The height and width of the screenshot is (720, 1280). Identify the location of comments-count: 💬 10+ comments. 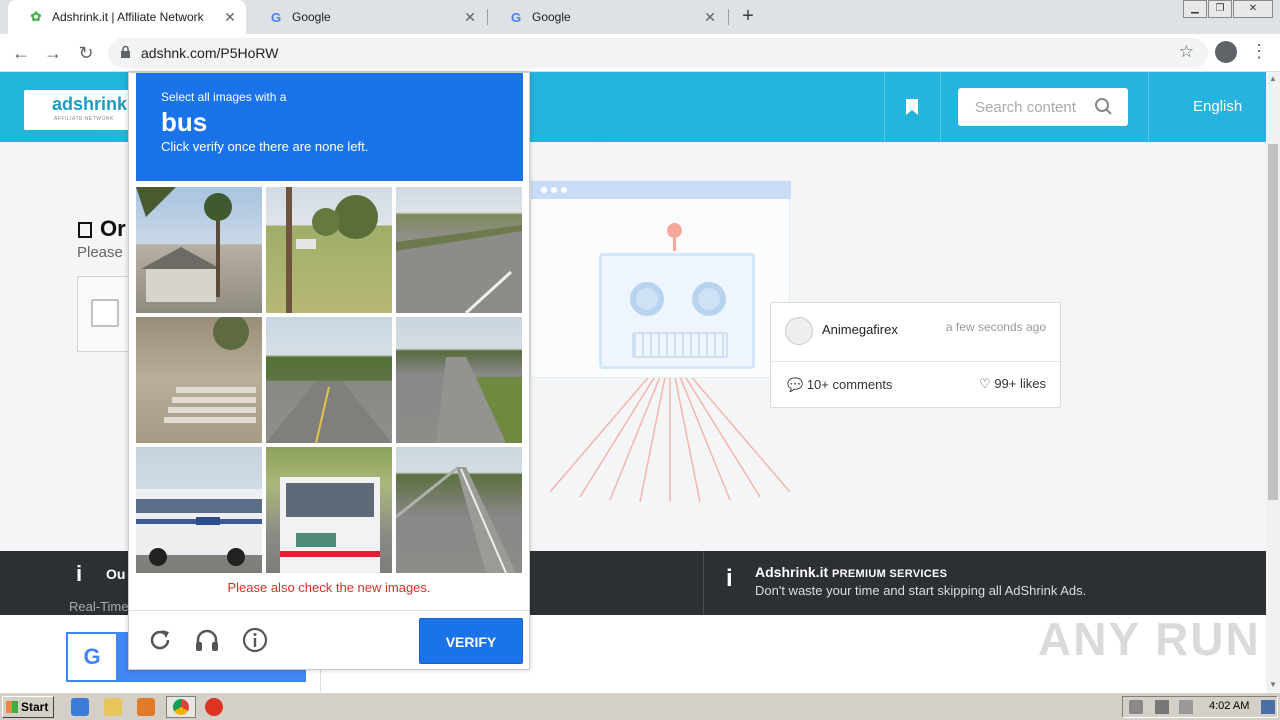
(839, 385).